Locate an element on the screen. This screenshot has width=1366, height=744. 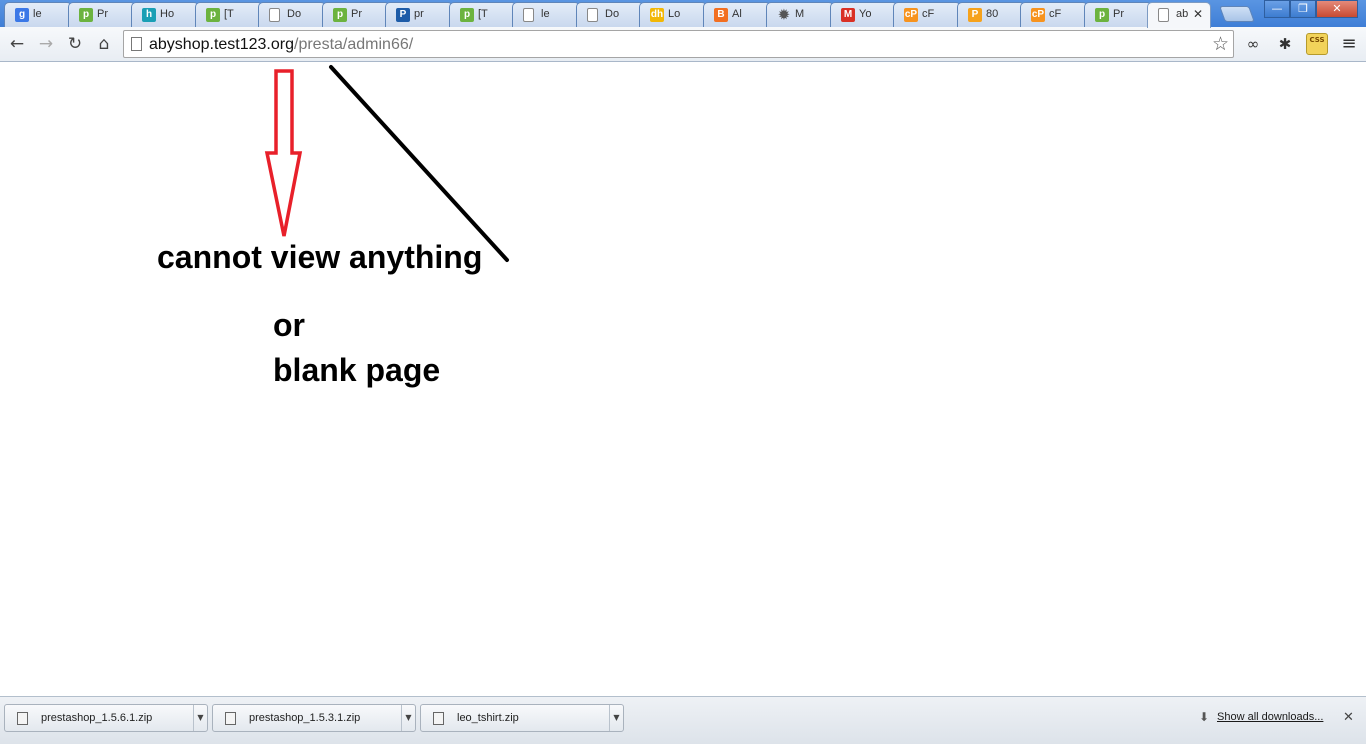
download-item: prestashop_1.5.6.1.zip ▼ is located at coordinates (106, 718).